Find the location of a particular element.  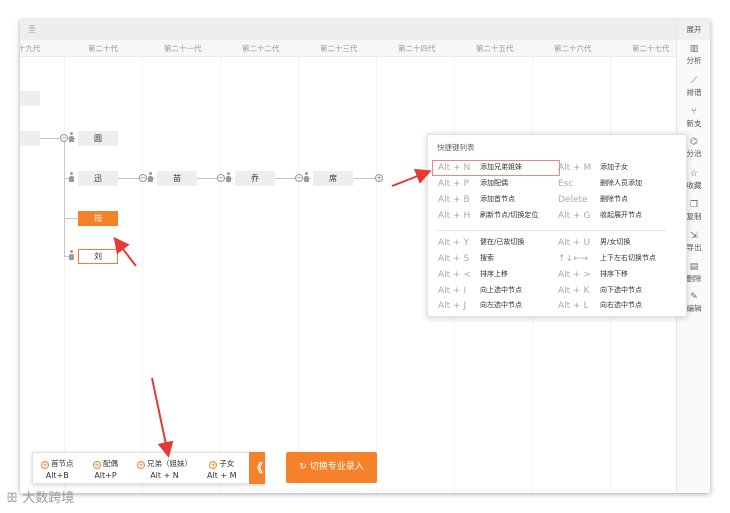

switch-button-label: 切换专业录入 is located at coordinates (336, 467).